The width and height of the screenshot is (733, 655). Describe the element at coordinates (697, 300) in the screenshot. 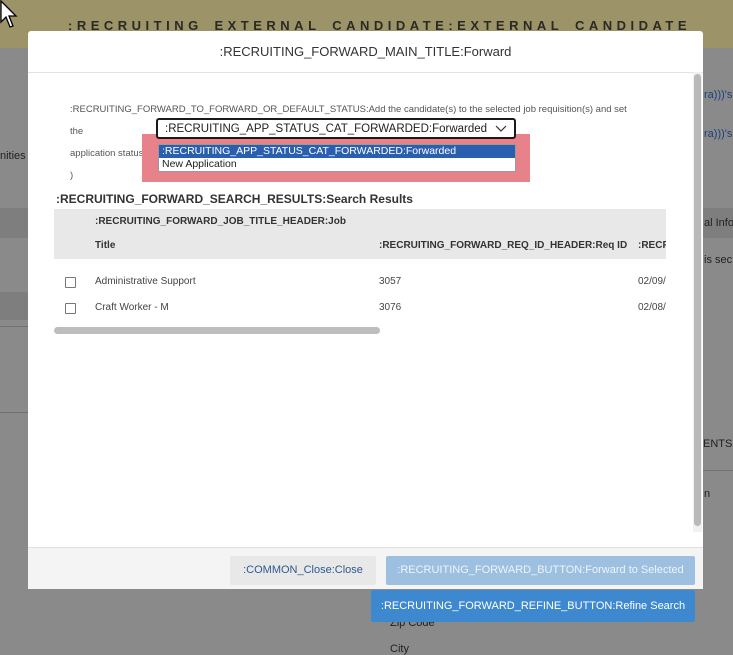

I see `dialog-vertical-scrollbar` at that location.